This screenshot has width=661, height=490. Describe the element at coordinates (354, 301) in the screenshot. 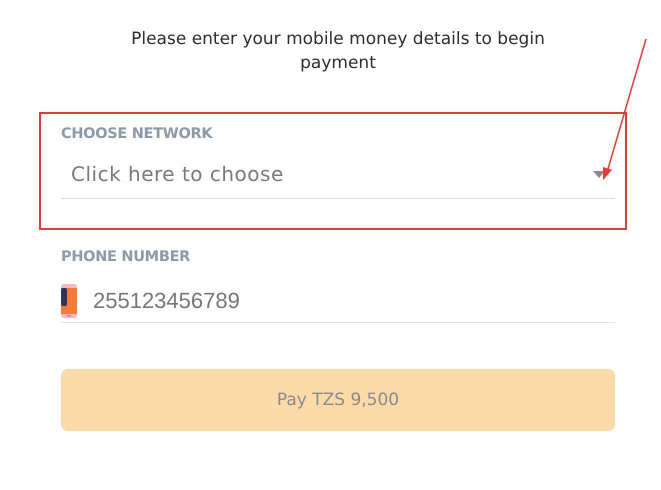

I see `phone-number-field: 255123456789` at that location.